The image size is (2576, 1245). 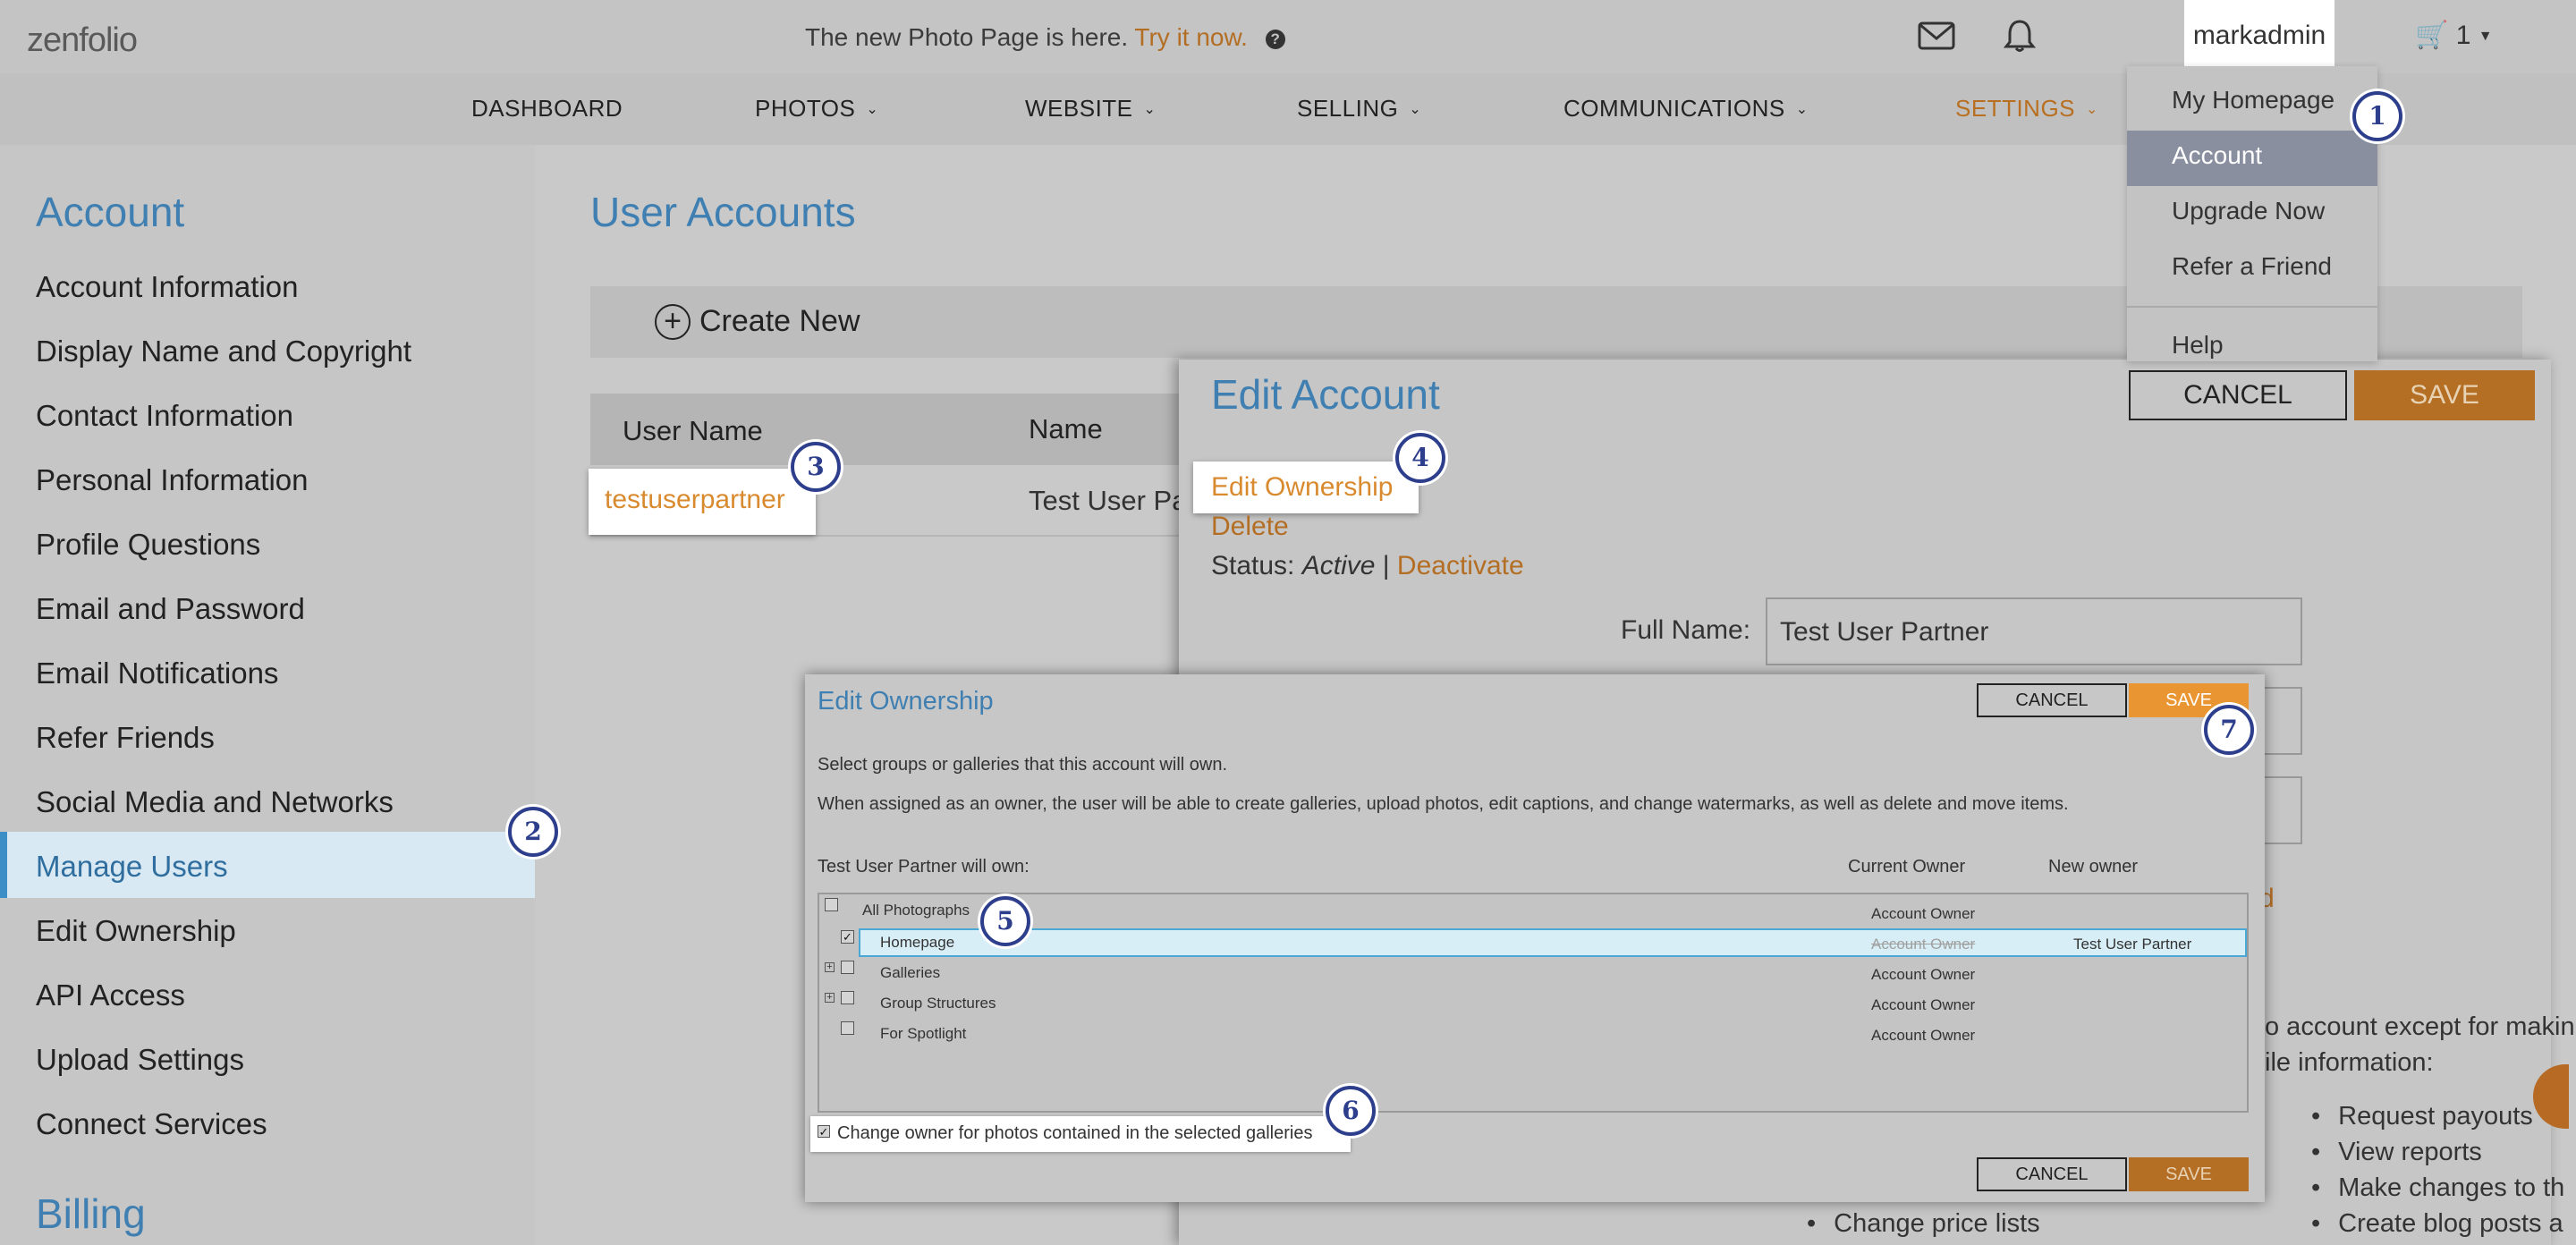 What do you see at coordinates (1191, 37) in the screenshot?
I see `try-it-now-link: Try it now.` at bounding box center [1191, 37].